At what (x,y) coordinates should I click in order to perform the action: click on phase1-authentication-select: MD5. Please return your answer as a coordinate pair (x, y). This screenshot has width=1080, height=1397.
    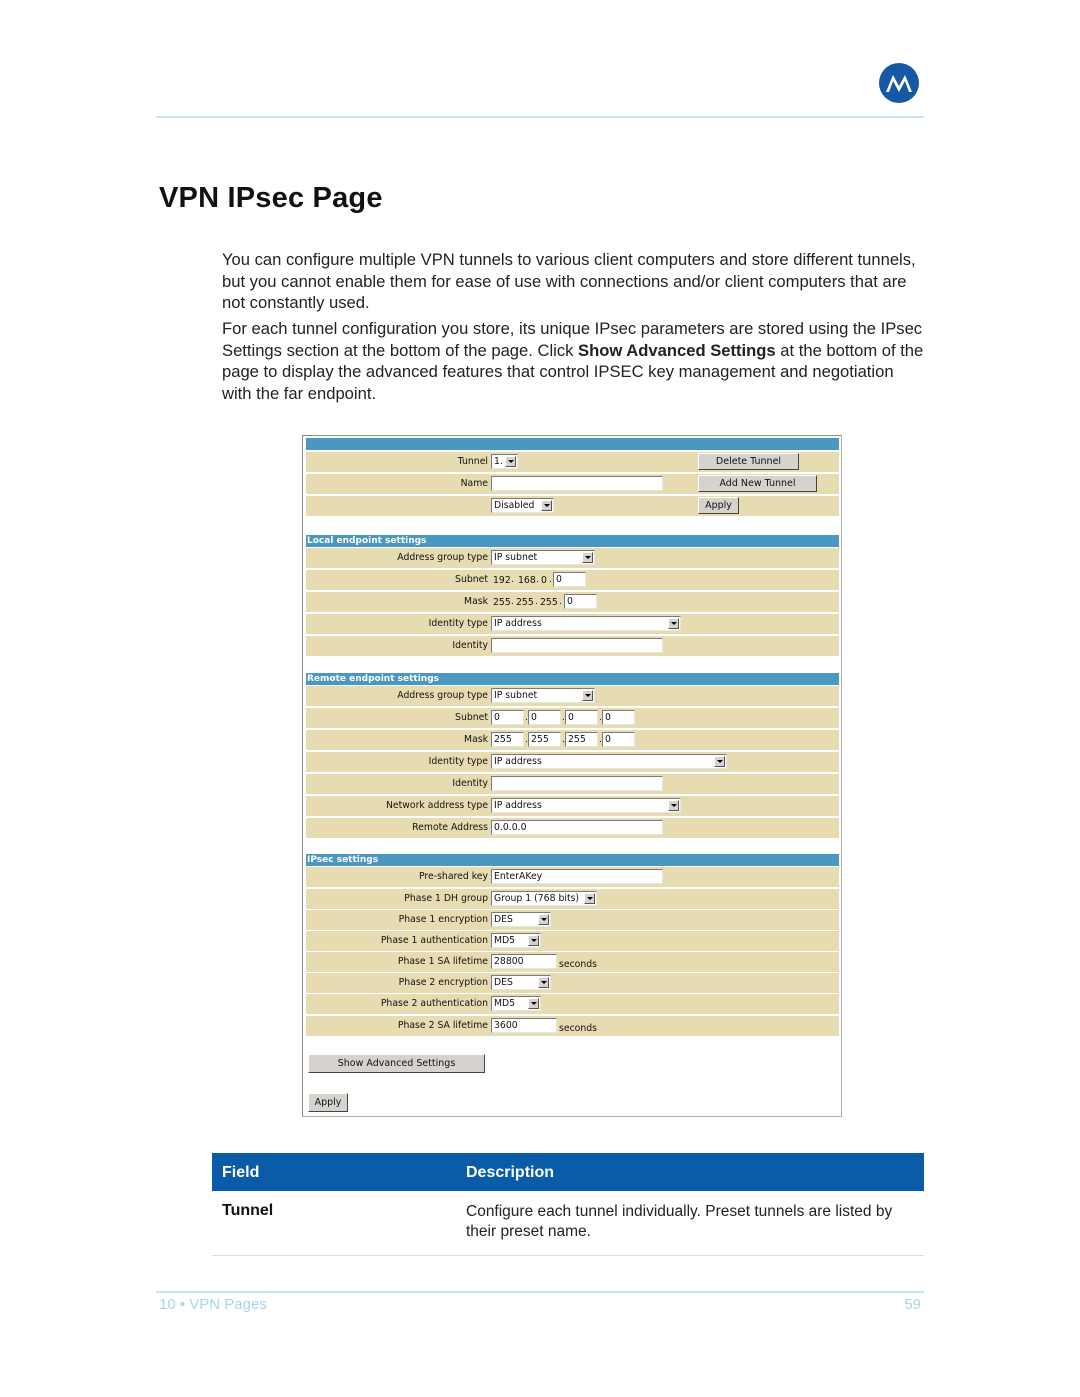
    Looking at the image, I should click on (516, 940).